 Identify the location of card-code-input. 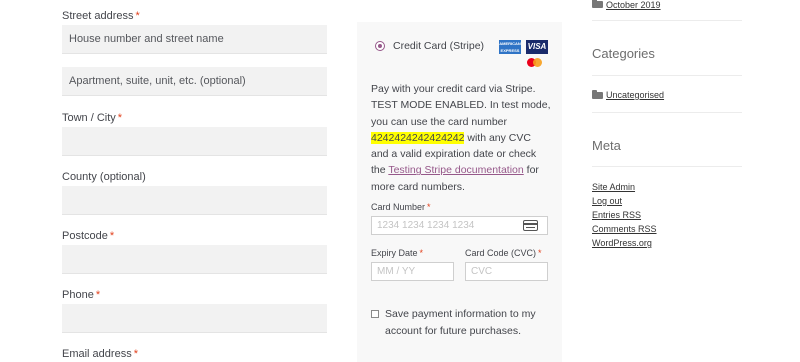
(506, 271).